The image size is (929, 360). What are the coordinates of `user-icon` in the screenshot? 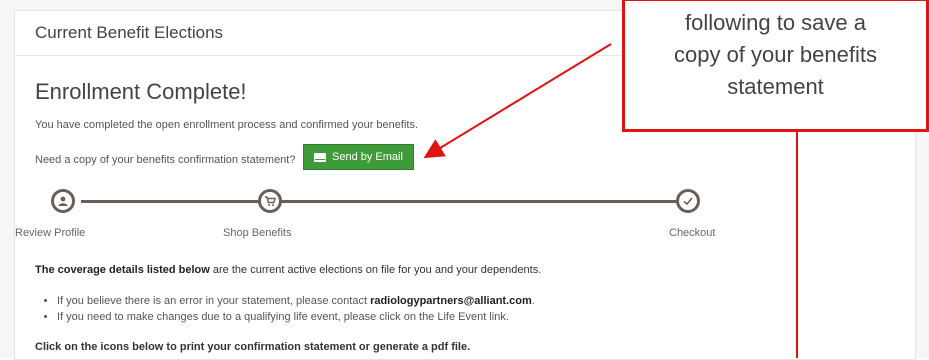 It's located at (63, 201).